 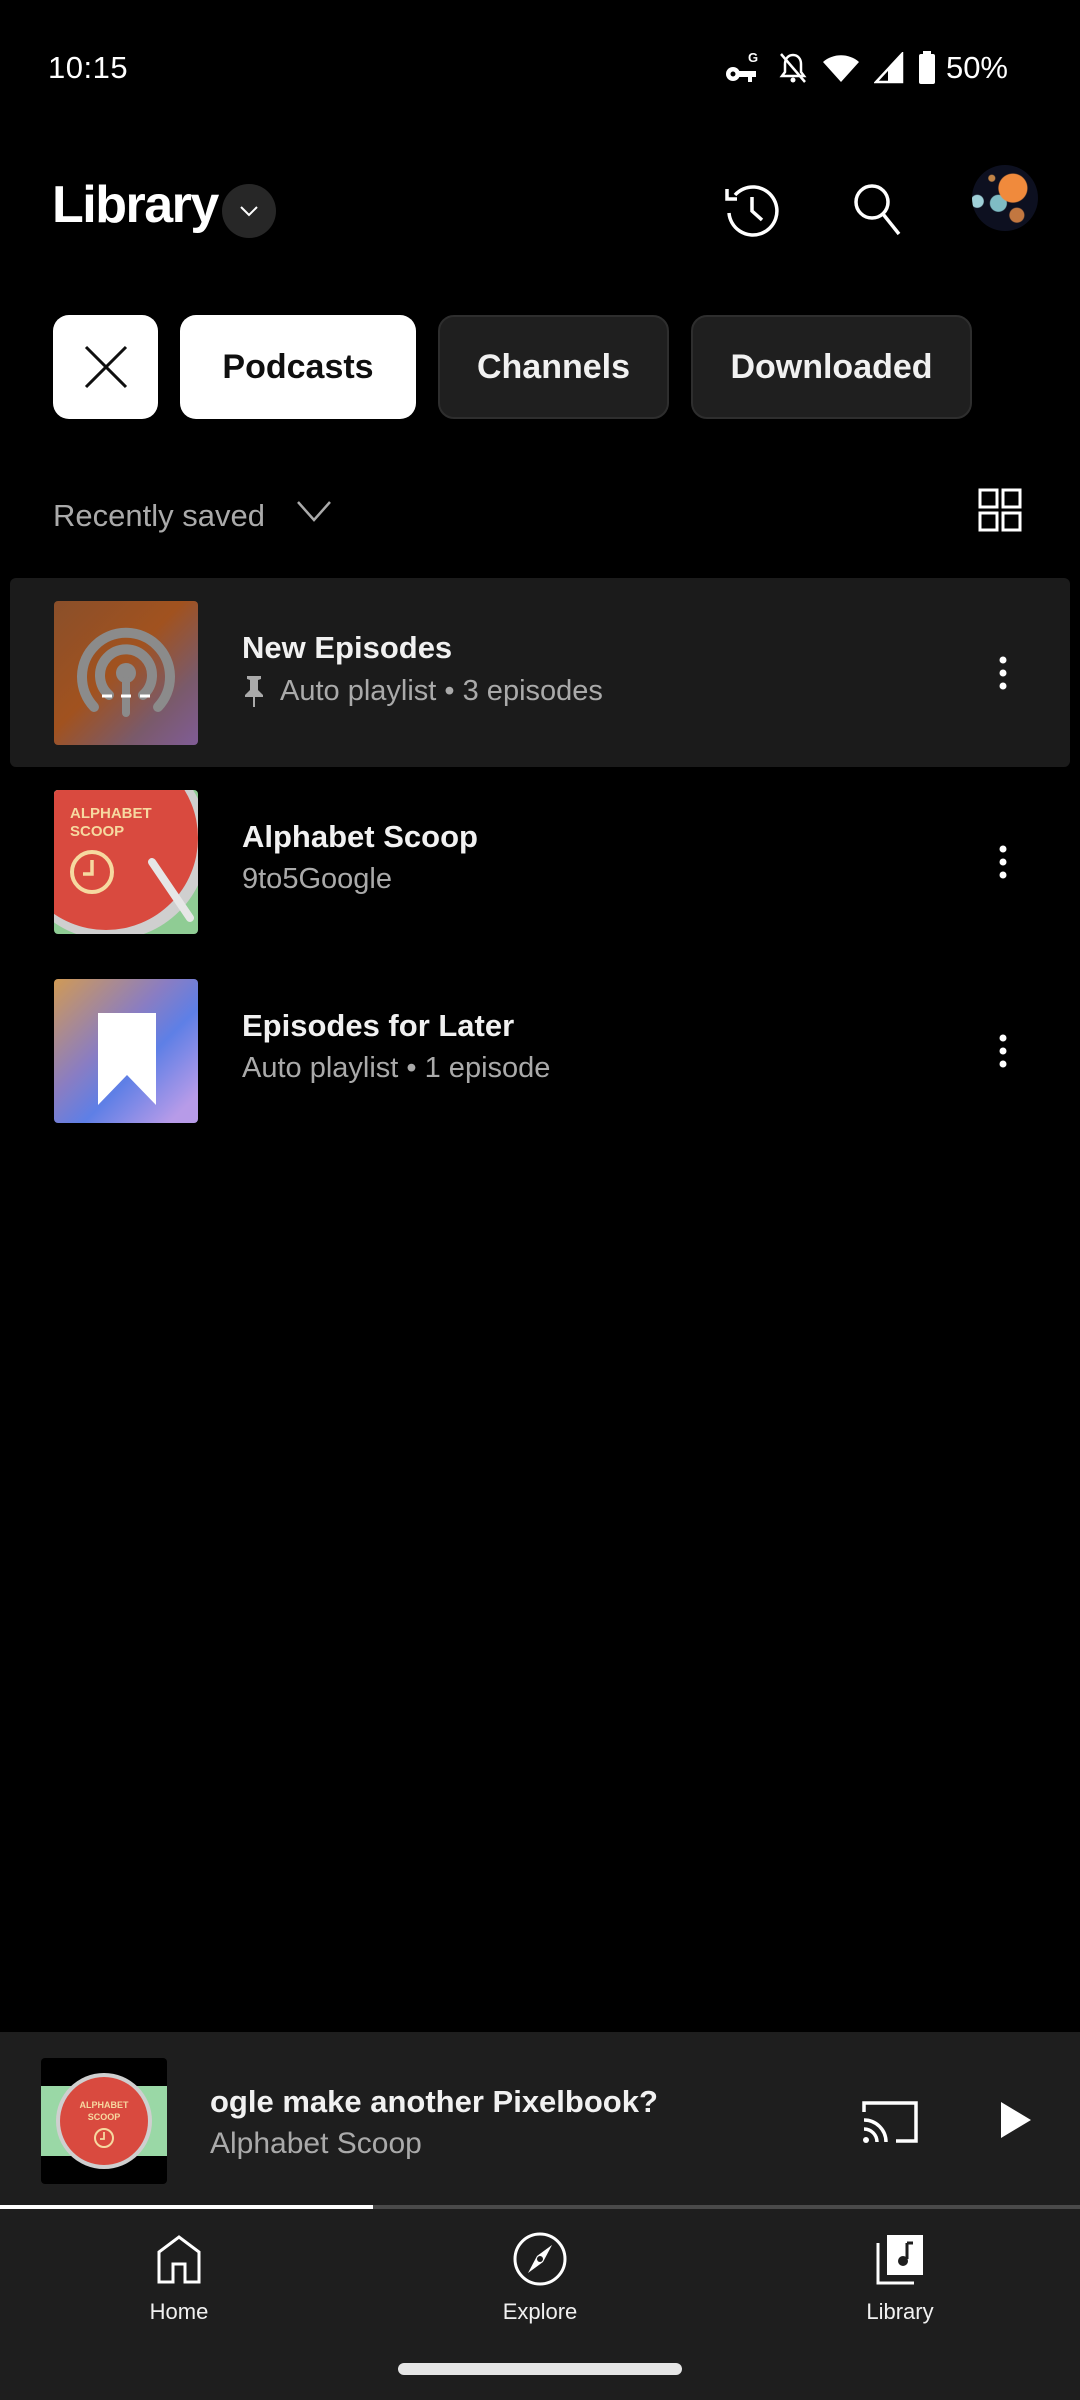 I want to click on podcast-icon, so click(x=126, y=672).